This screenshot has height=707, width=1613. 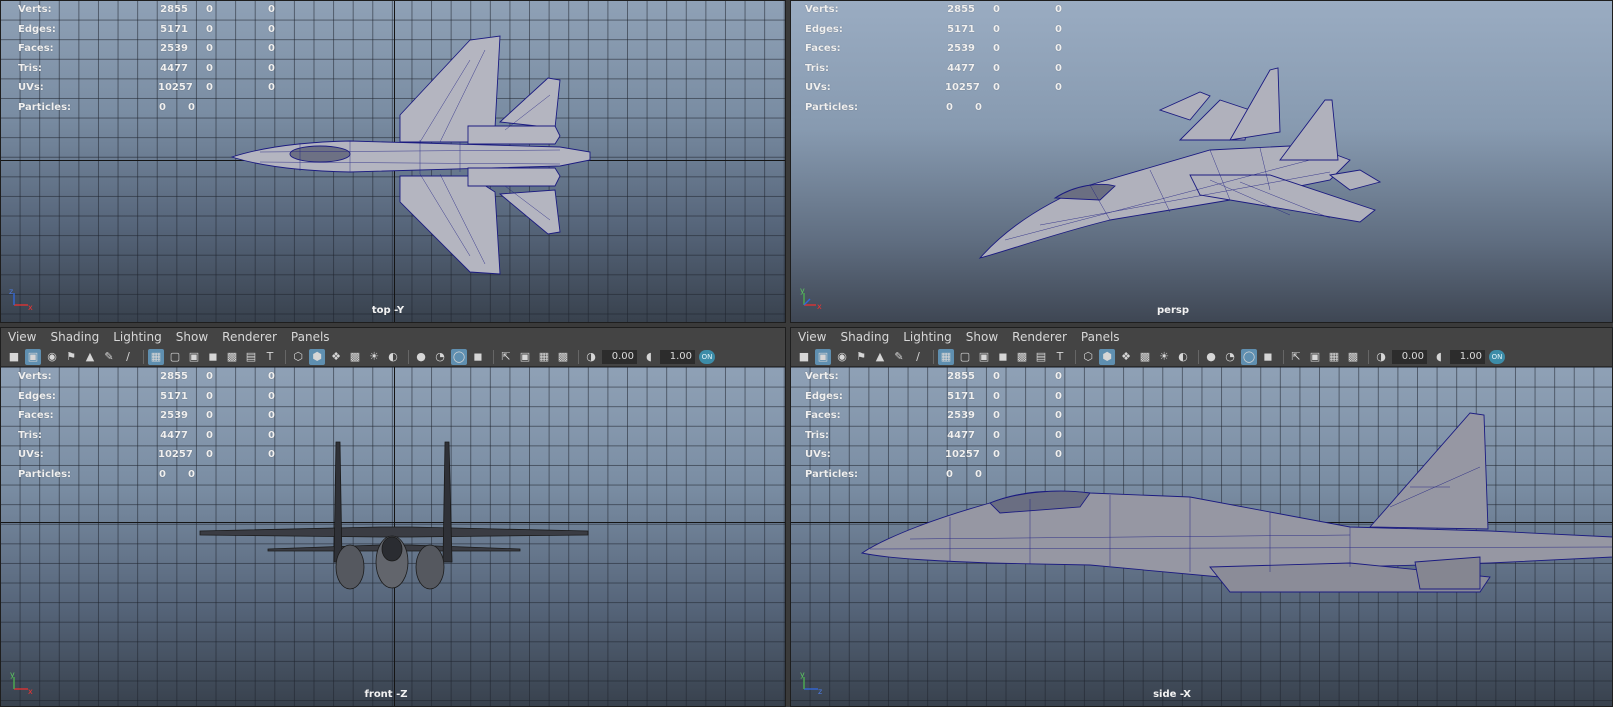 What do you see at coordinates (388, 310) in the screenshot?
I see `camera-name-label: top -Y` at bounding box center [388, 310].